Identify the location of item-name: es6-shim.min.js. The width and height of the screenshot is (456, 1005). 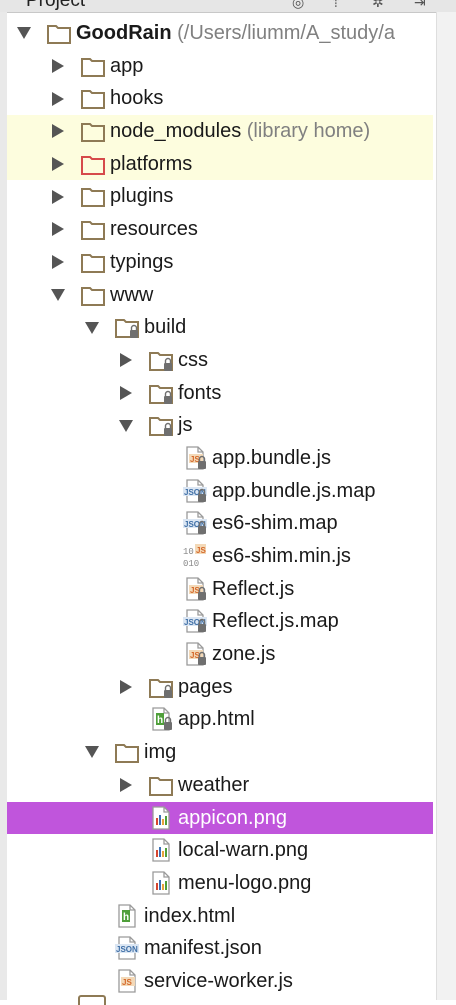
(281, 556).